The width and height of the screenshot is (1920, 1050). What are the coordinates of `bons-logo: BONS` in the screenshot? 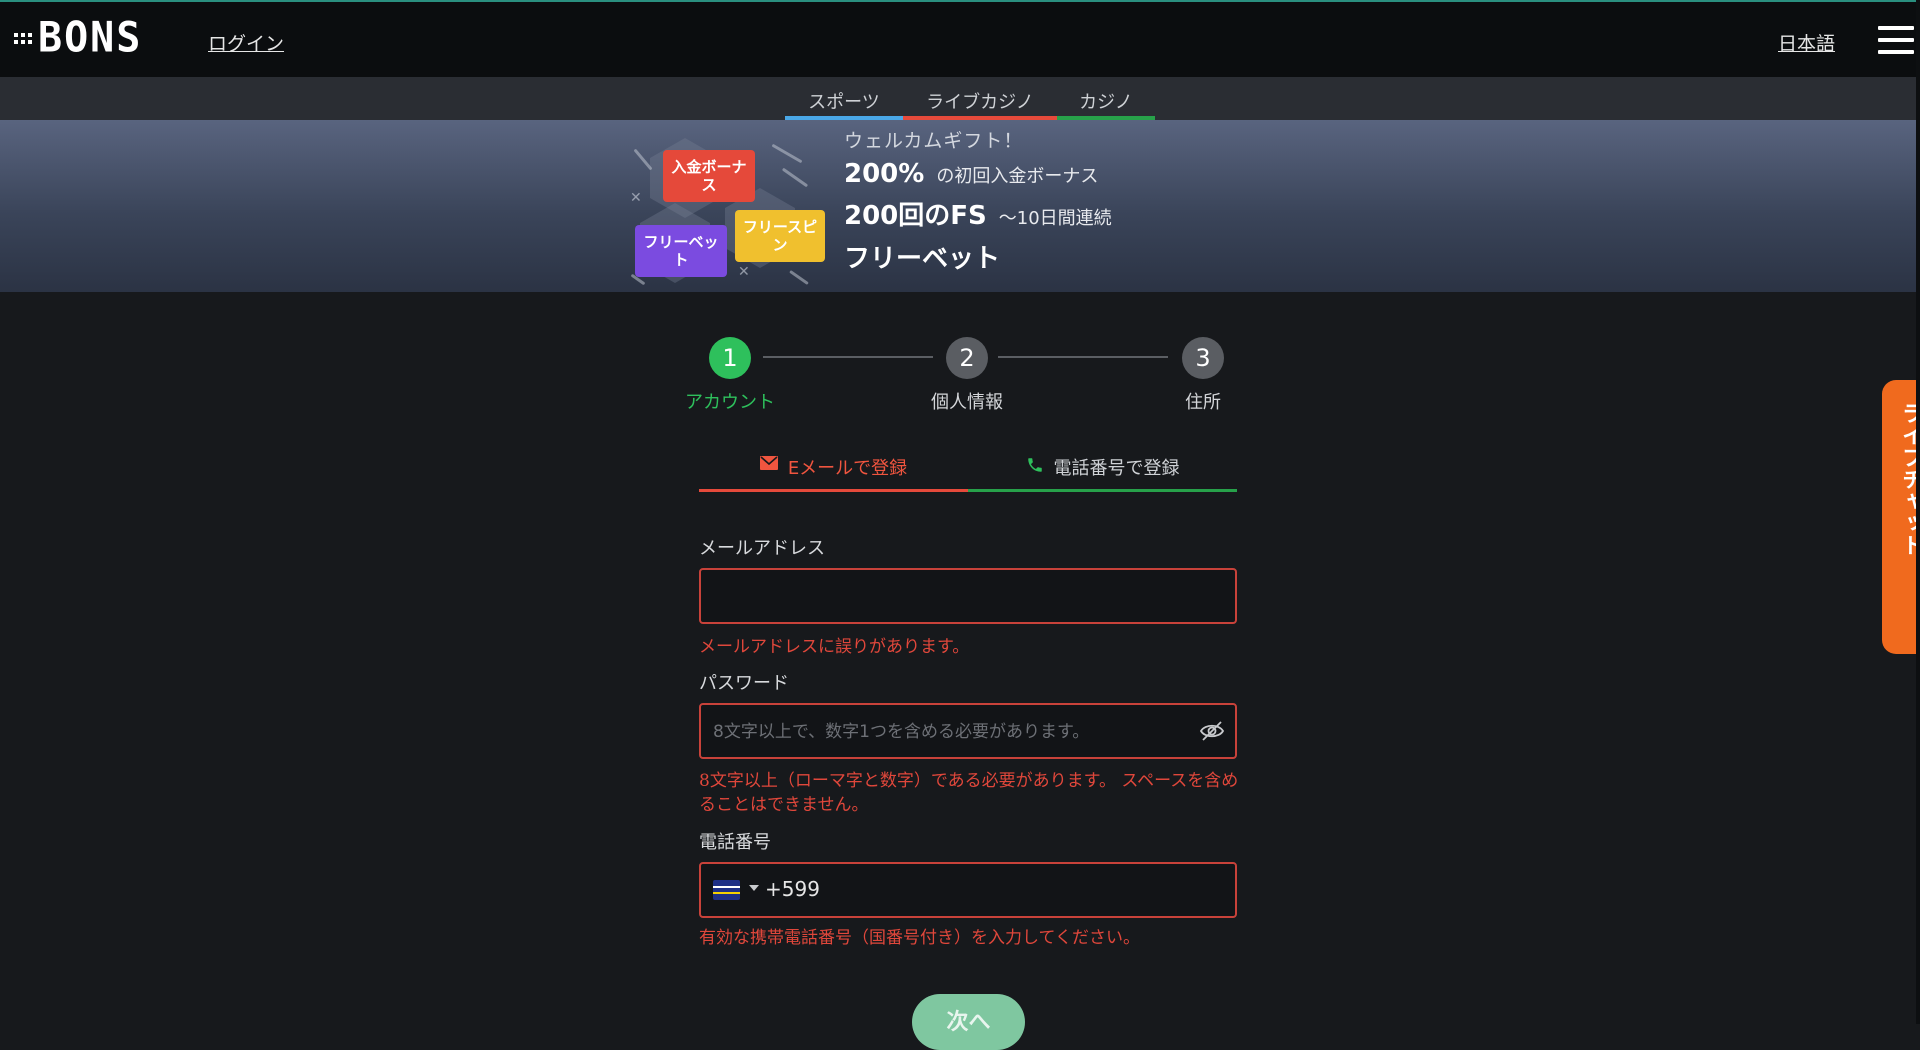 It's located at (78, 38).